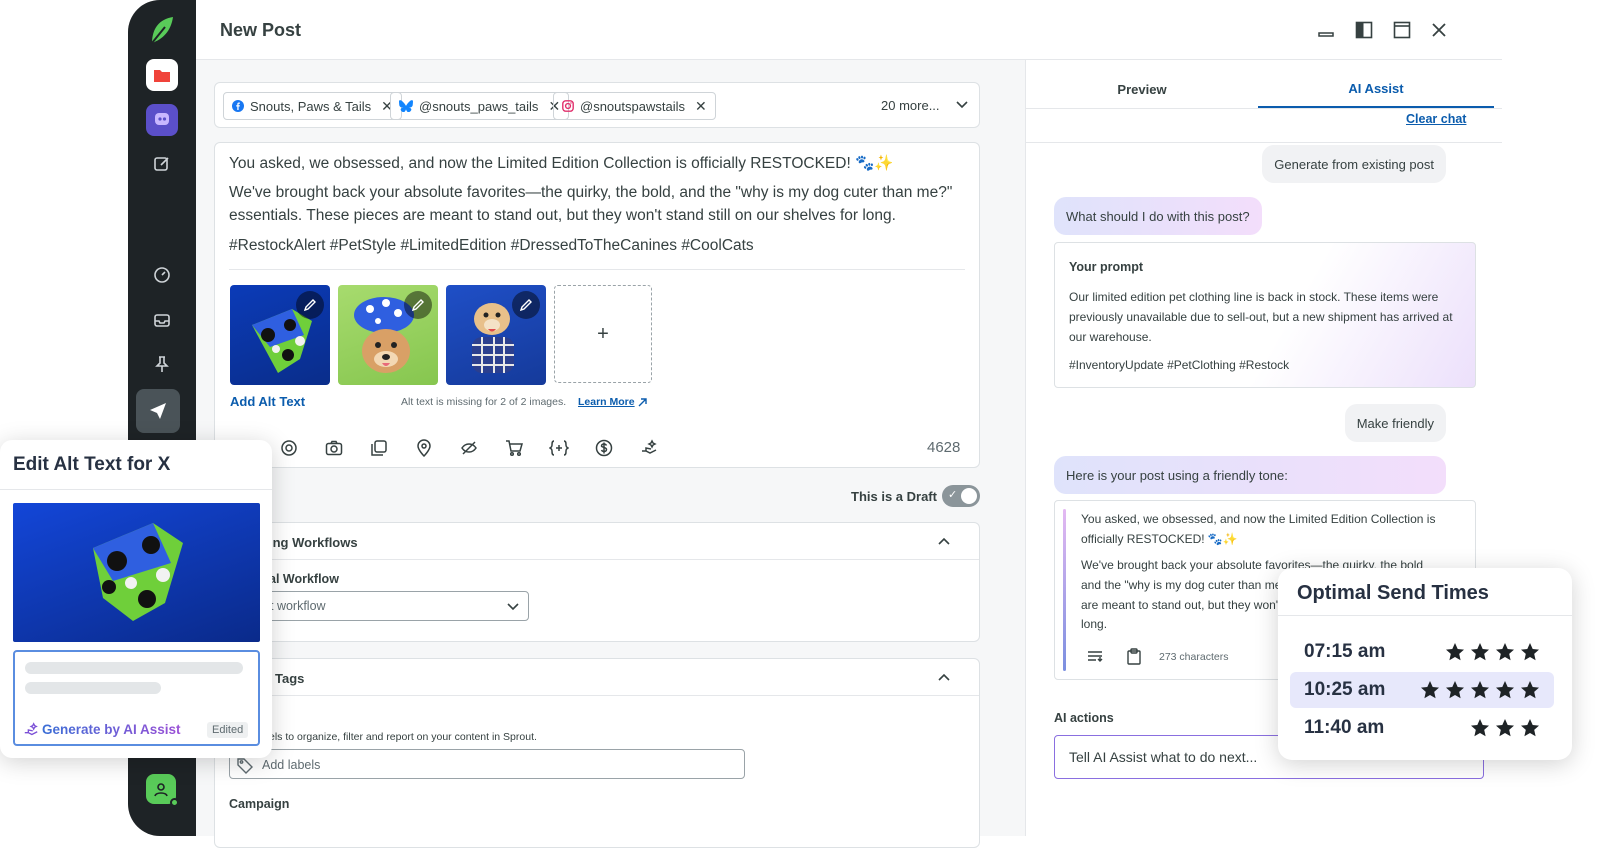 This screenshot has width=1600, height=848. Describe the element at coordinates (944, 447) in the screenshot. I see `character-count: 4628` at that location.